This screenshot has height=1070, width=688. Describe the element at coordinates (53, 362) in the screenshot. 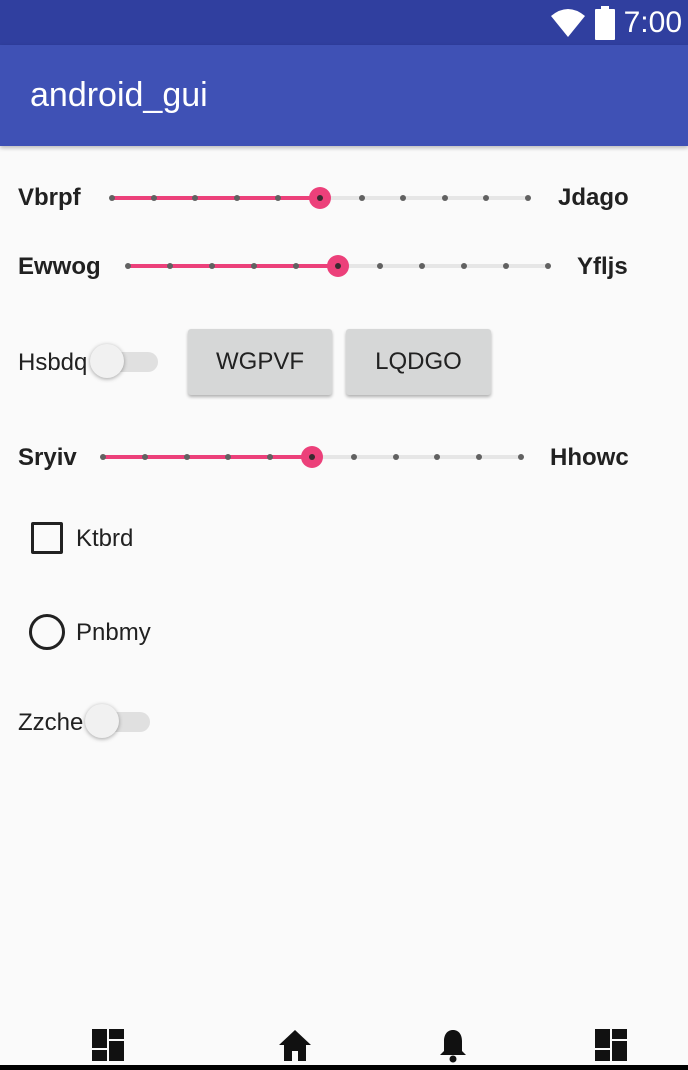

I see `switch-1-label: Hsbdq` at that location.